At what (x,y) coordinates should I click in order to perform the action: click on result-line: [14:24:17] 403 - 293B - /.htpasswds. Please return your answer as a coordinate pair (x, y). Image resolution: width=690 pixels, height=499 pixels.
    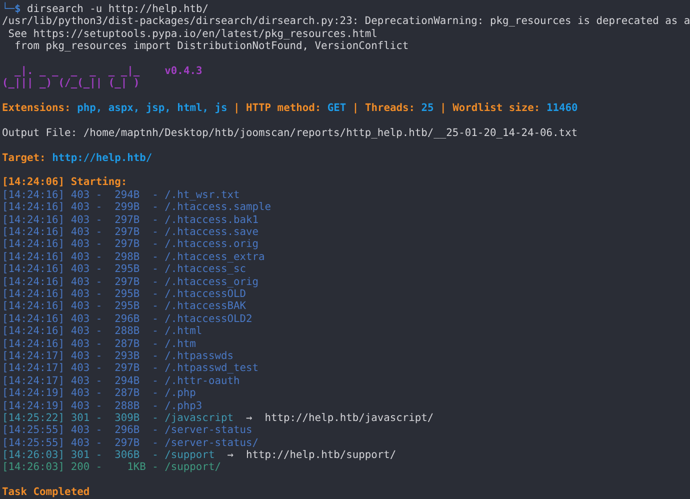
    Looking at the image, I should click on (118, 356).